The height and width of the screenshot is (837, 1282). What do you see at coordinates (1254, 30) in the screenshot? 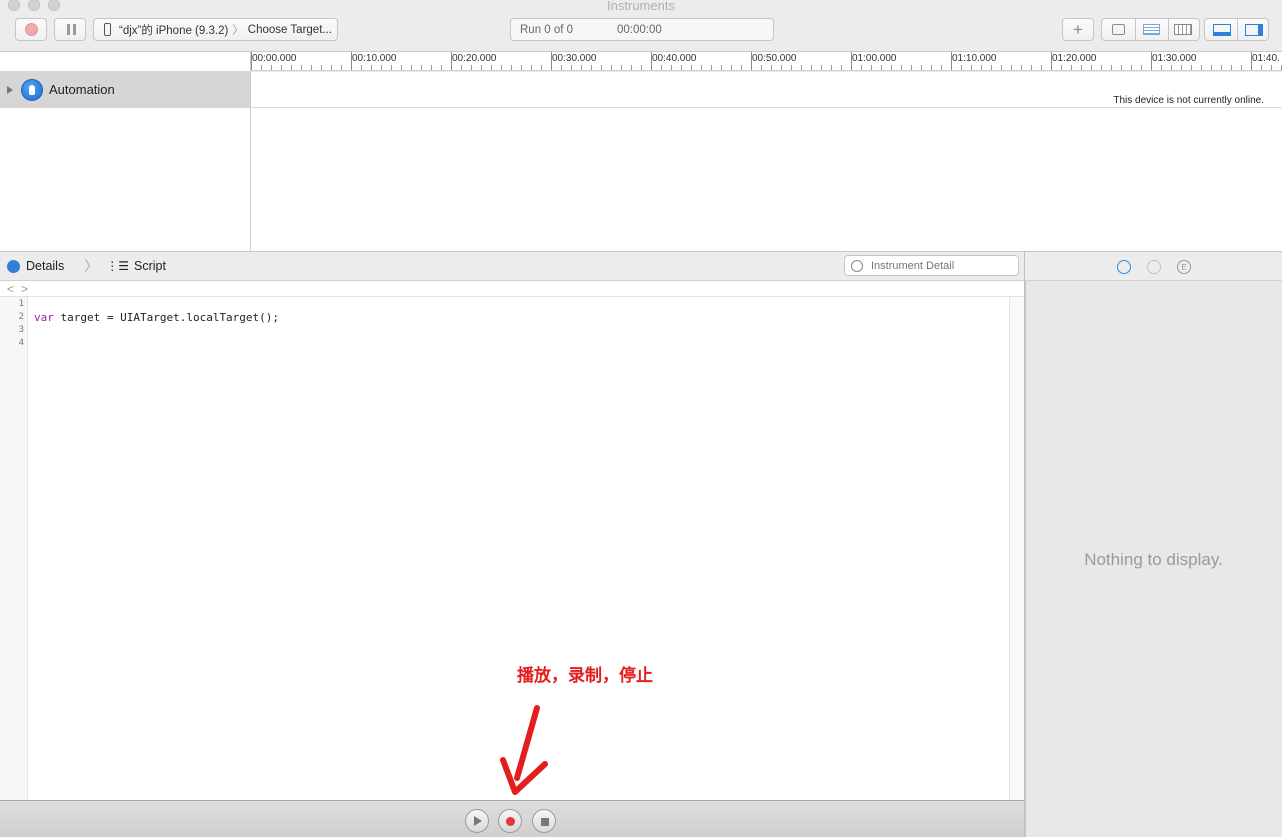
I see `right-panel-icon` at bounding box center [1254, 30].